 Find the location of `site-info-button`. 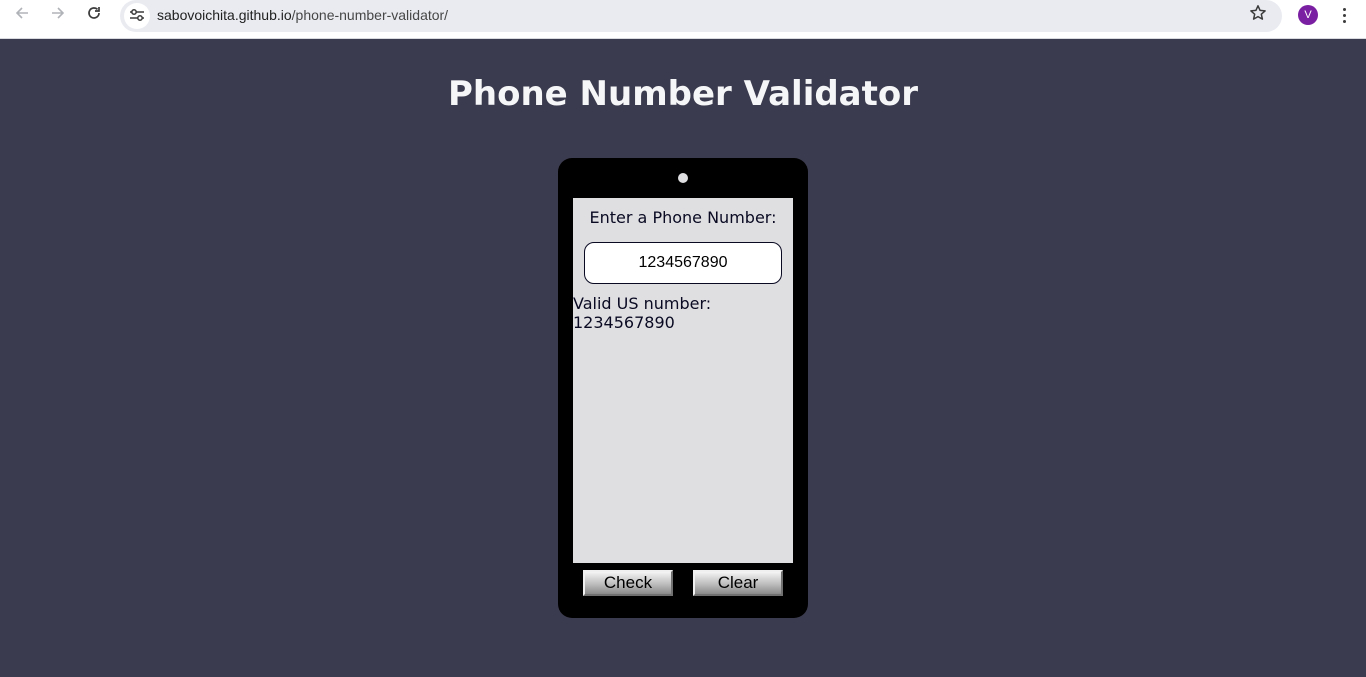

site-info-button is located at coordinates (137, 16).